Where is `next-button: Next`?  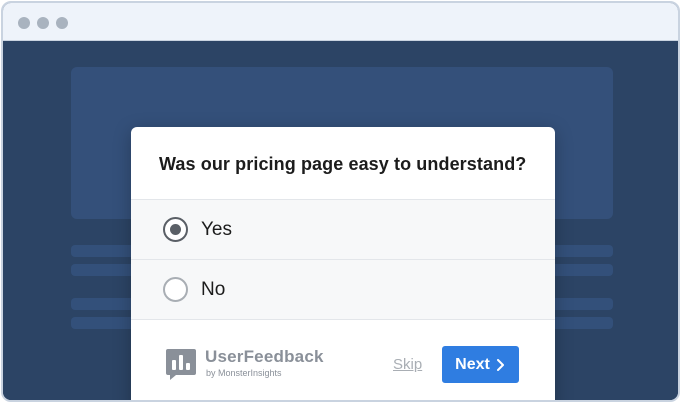
next-button: Next is located at coordinates (480, 364).